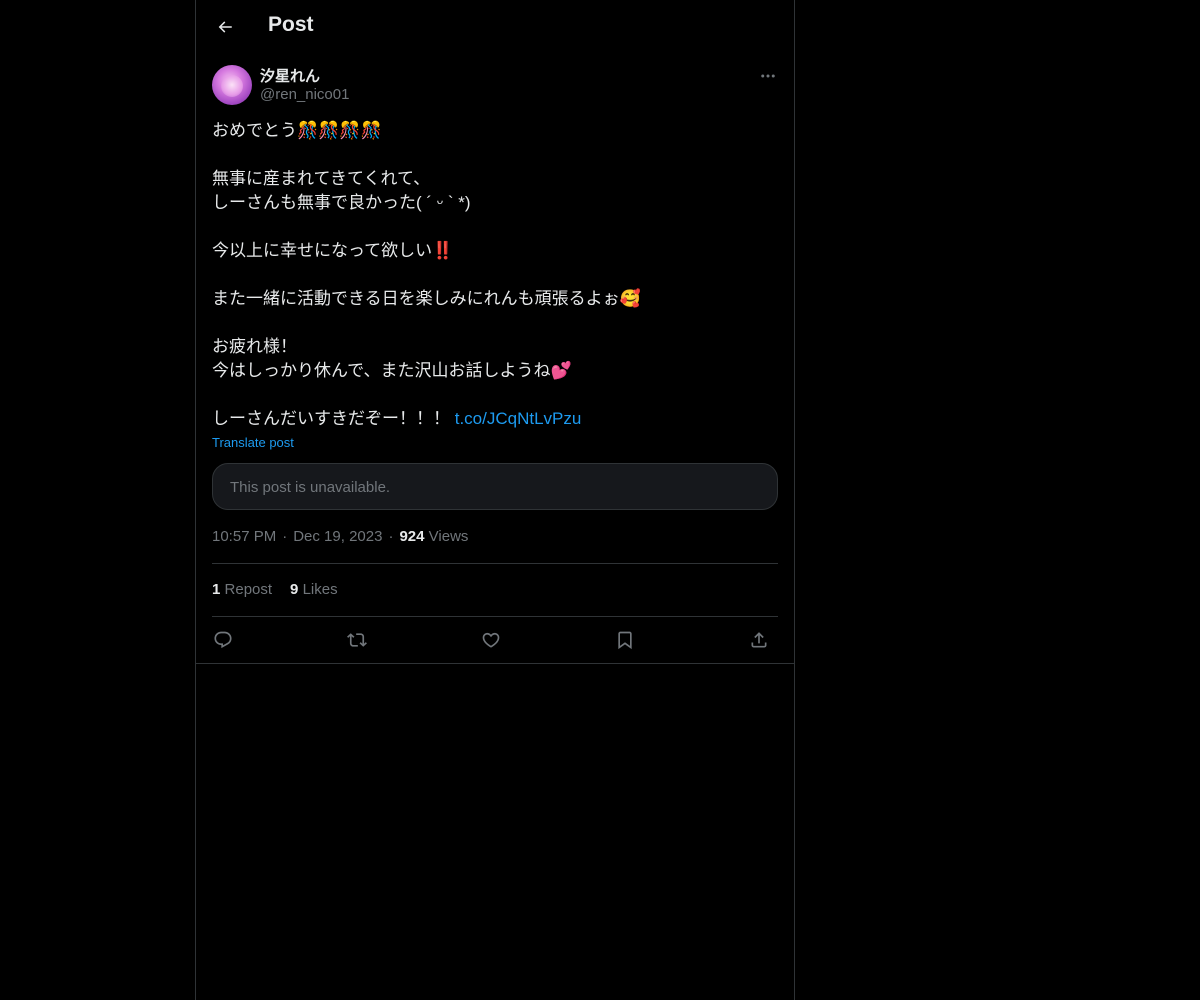 The height and width of the screenshot is (1000, 1200). What do you see at coordinates (518, 418) in the screenshot?
I see `tweet-link: t.co/JCqNtLvPzu` at bounding box center [518, 418].